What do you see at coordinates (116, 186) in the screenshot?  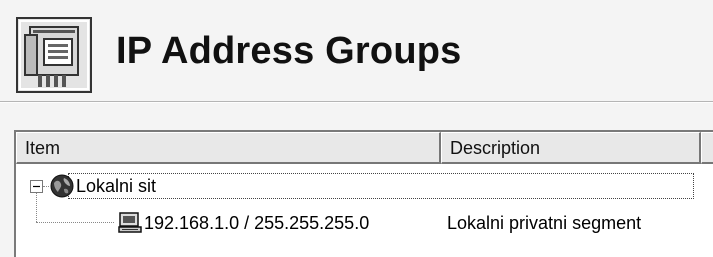 I see `tree-item-label: Lokalni sit` at bounding box center [116, 186].